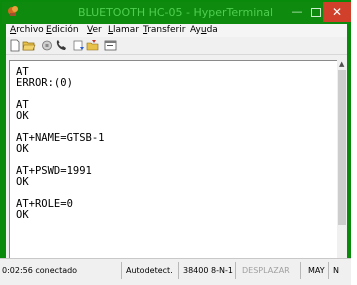  I want to click on scroll-up-icon: ▲, so click(341, 64).